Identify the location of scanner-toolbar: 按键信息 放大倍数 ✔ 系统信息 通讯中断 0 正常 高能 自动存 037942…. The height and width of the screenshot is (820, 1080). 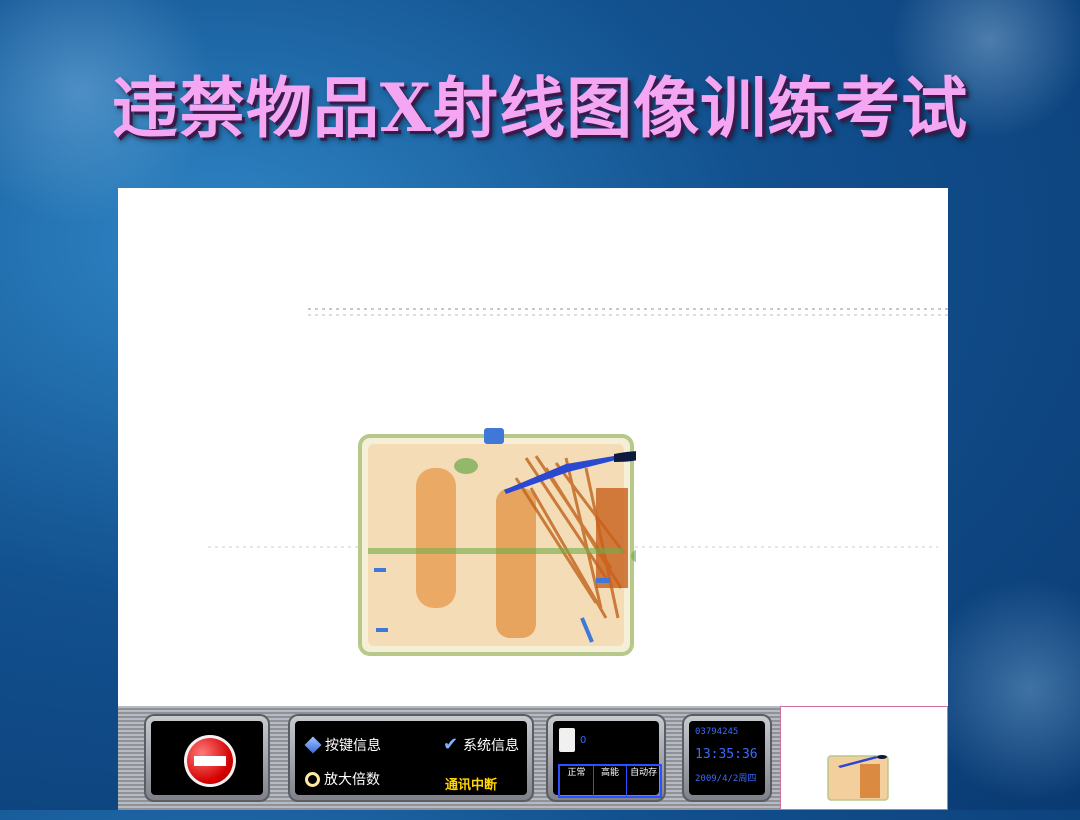
(533, 758).